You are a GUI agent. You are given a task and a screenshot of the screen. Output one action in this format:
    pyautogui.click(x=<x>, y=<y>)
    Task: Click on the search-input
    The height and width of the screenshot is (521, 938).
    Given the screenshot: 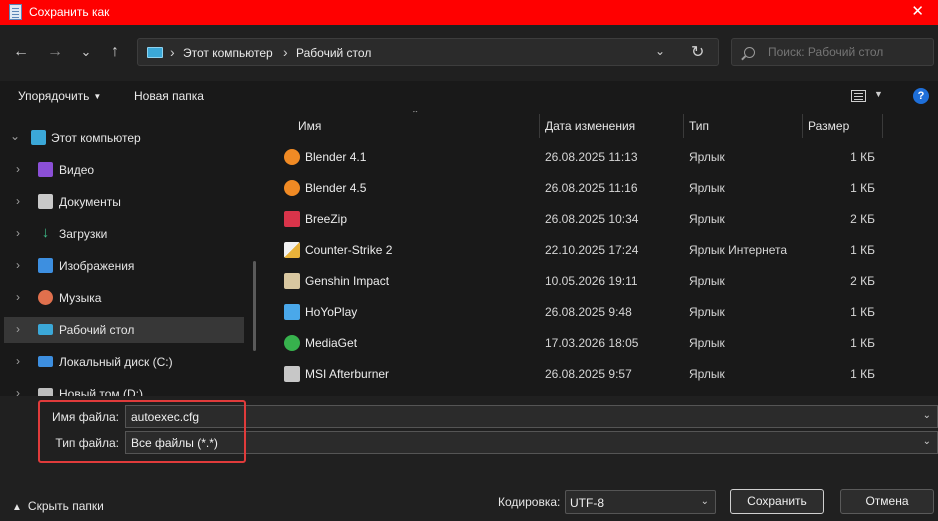 What is the action you would take?
    pyautogui.click(x=848, y=52)
    